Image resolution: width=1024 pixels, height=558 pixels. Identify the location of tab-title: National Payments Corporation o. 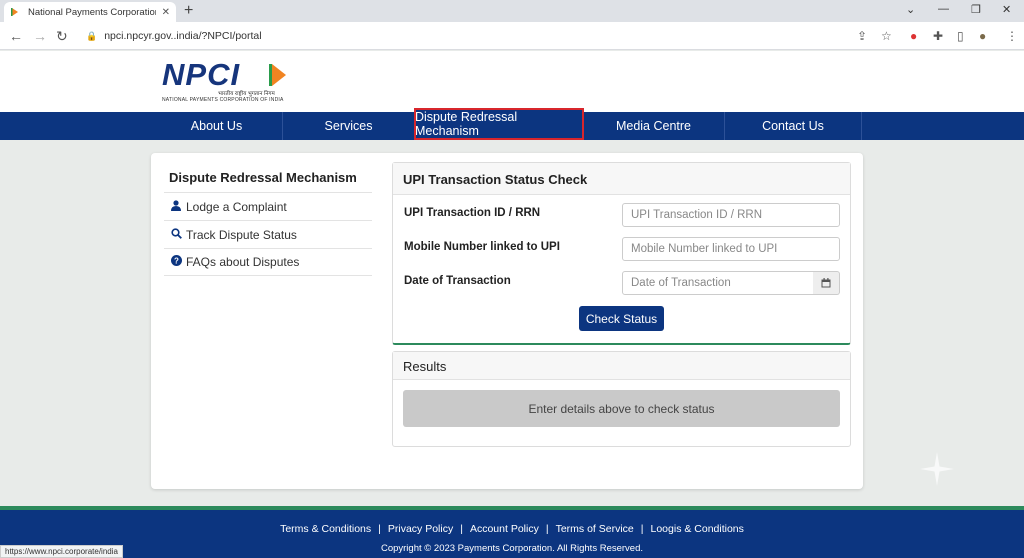
(92, 12).